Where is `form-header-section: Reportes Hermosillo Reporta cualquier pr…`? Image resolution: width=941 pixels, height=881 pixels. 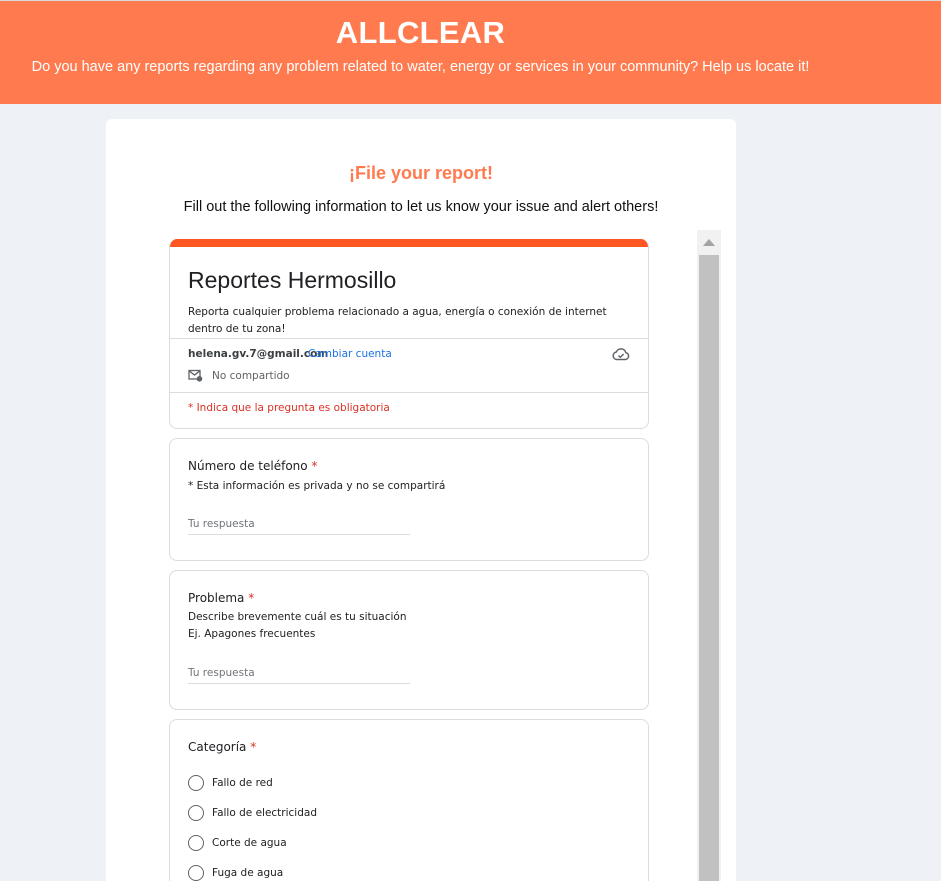 form-header-section: Reportes Hermosillo Reporta cualquier pr… is located at coordinates (409, 334).